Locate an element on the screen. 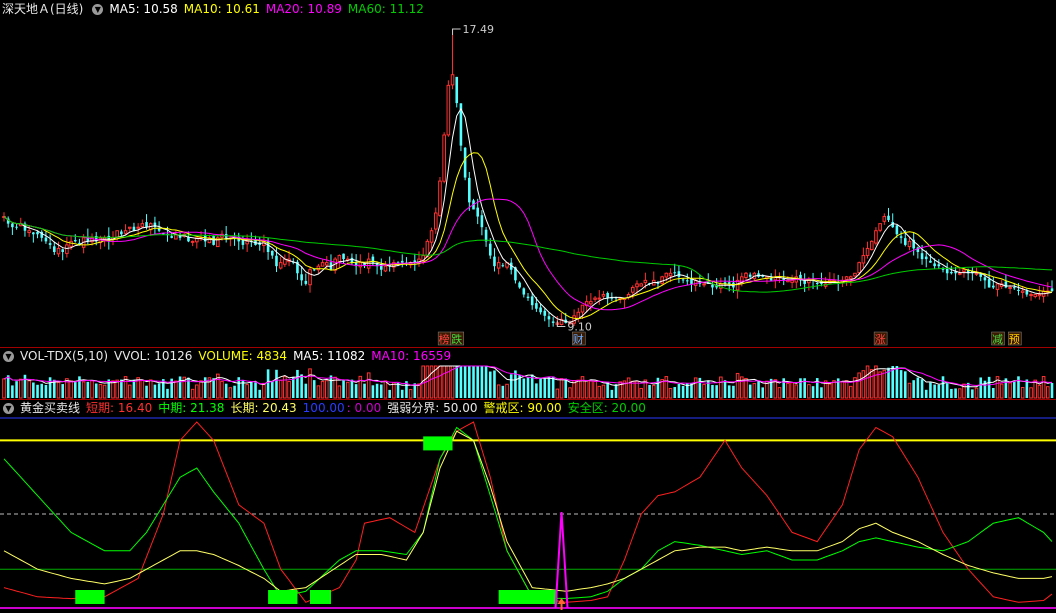  warning-zone-value: 警戒区: 90.00 is located at coordinates (522, 408).